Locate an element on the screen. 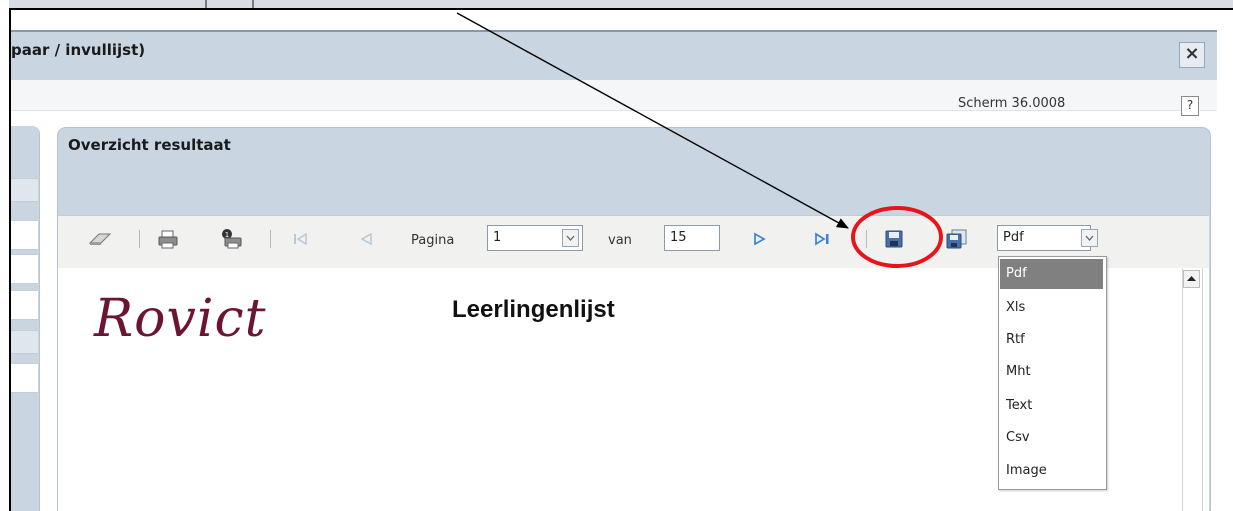 The image size is (1233, 511). save-button is located at coordinates (894, 239).